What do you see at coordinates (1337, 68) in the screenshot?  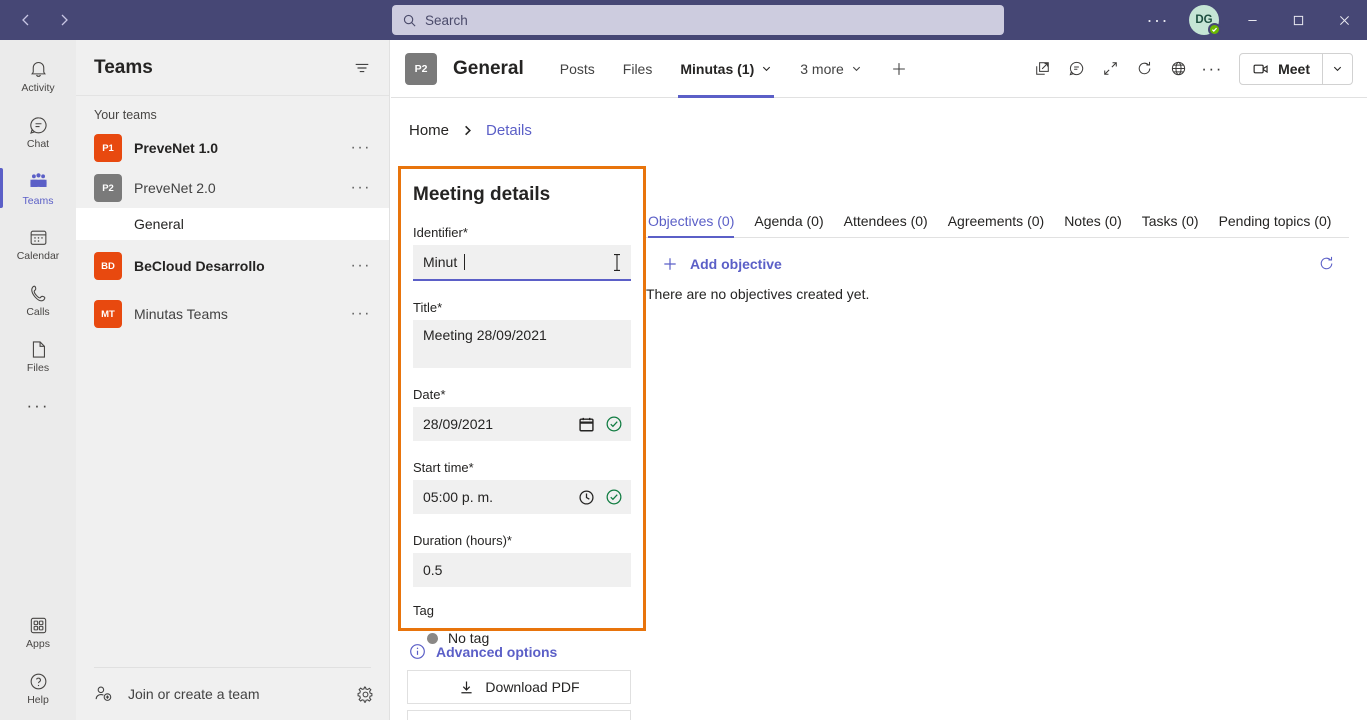 I see `meet-options-caret` at bounding box center [1337, 68].